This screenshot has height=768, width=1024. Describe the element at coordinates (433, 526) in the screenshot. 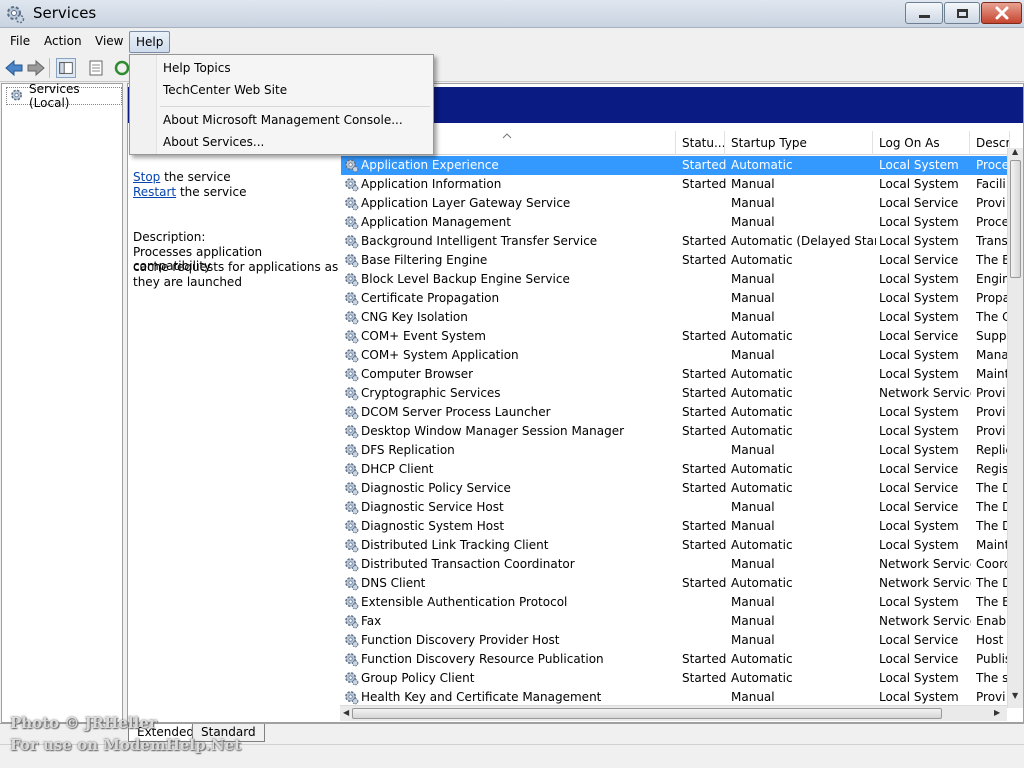

I see `service-name: Diagnostic System Host` at that location.